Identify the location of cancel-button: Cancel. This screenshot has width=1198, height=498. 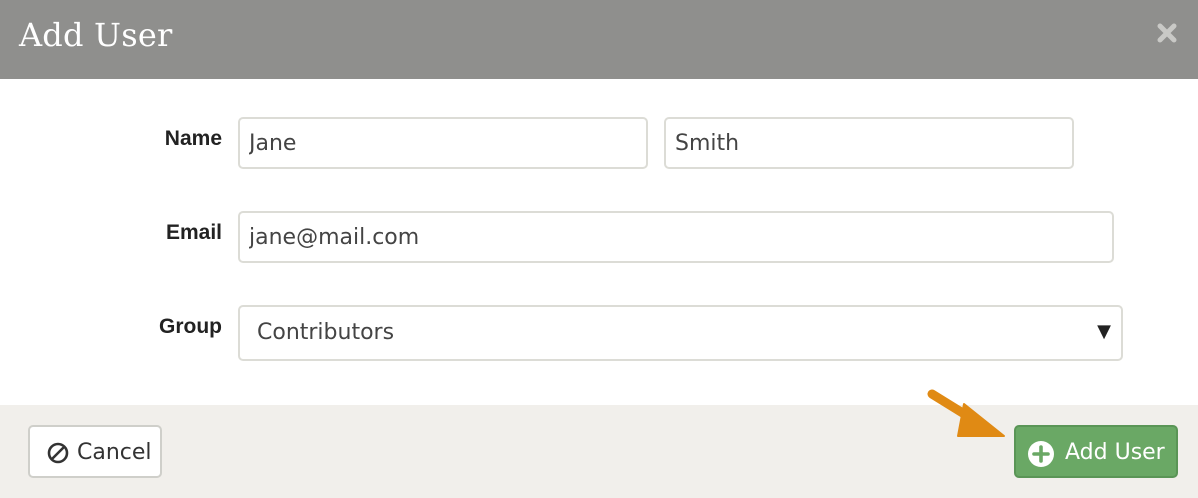
(95, 451).